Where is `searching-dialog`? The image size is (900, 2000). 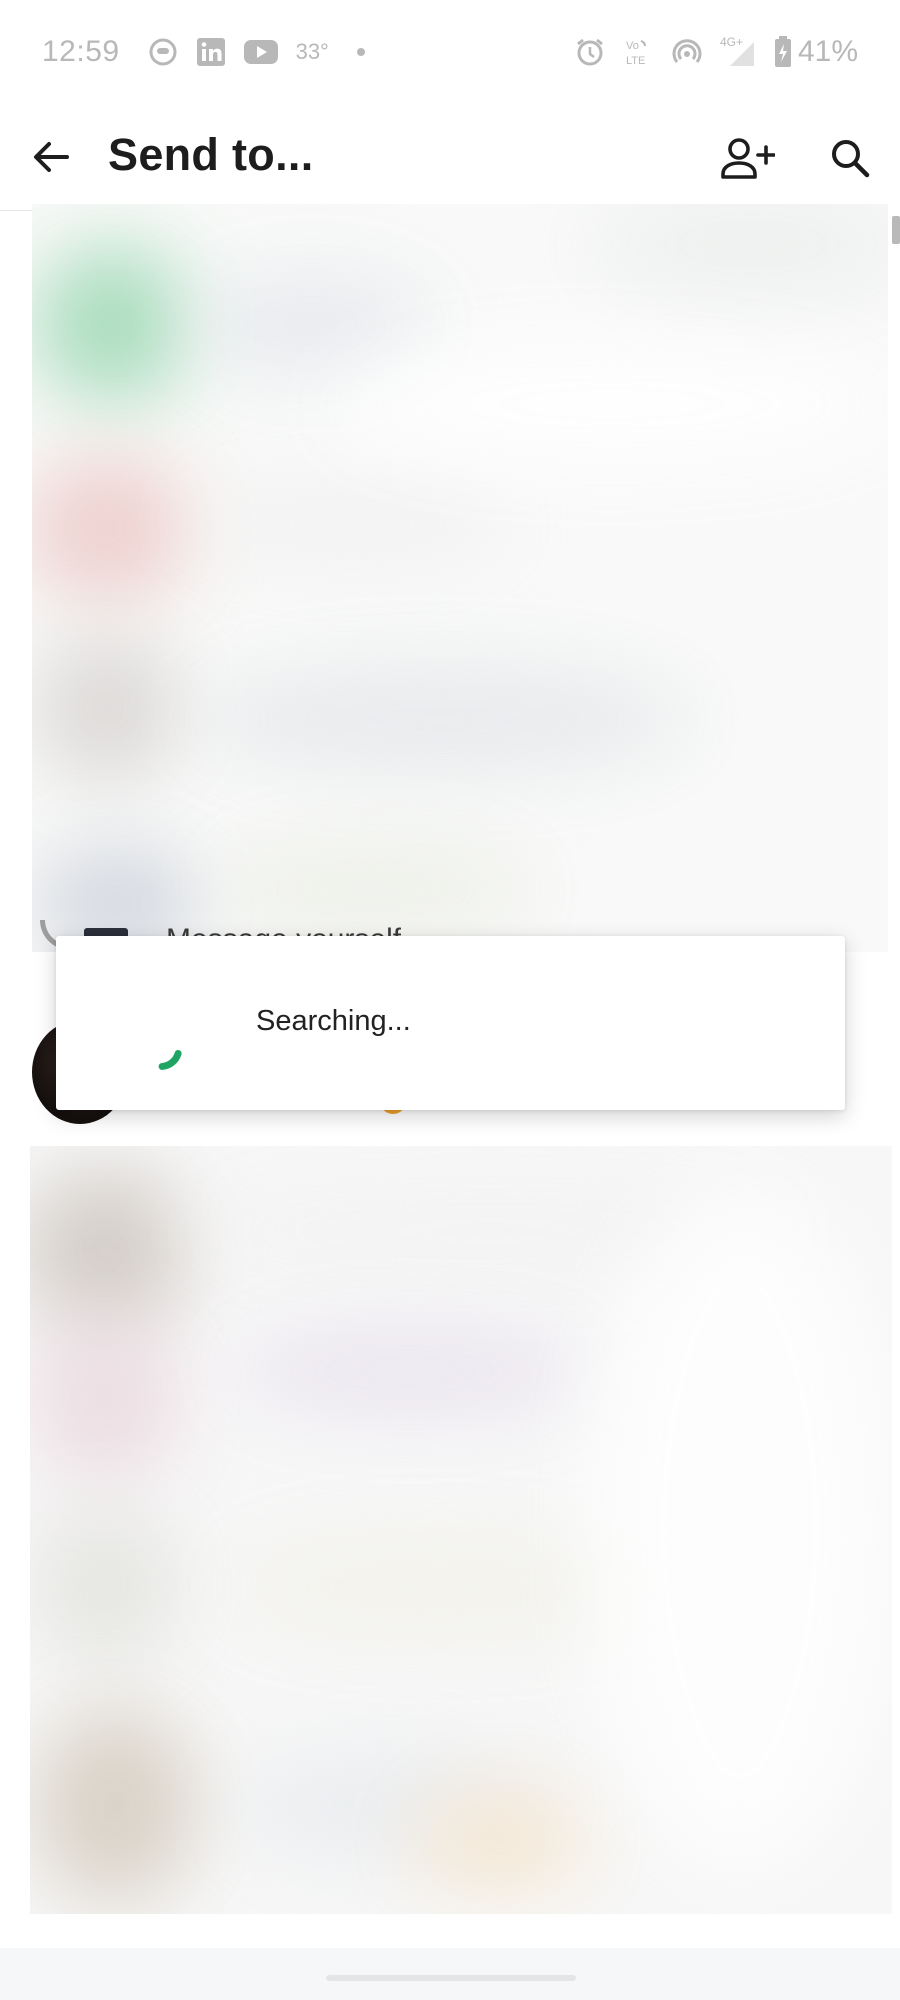
searching-dialog is located at coordinates (450, 1023).